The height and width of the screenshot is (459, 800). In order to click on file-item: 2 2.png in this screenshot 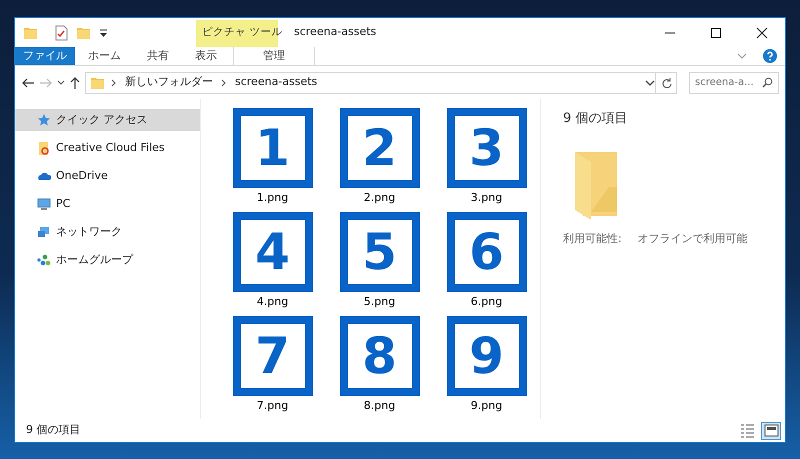, I will do `click(379, 160)`.